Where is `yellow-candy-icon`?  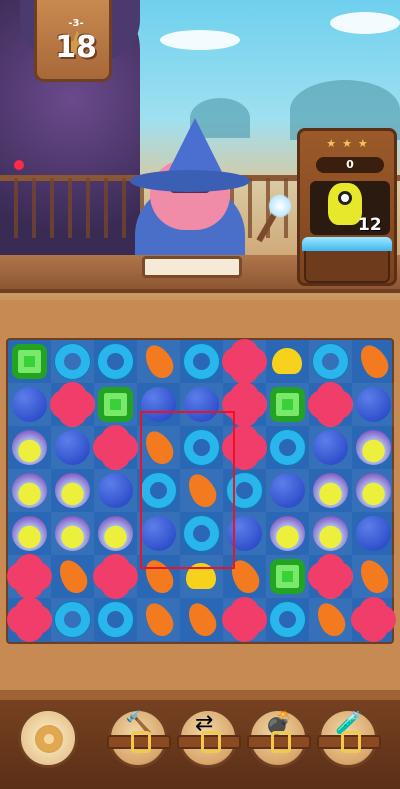
yellow-candy-icon is located at coordinates (287, 361).